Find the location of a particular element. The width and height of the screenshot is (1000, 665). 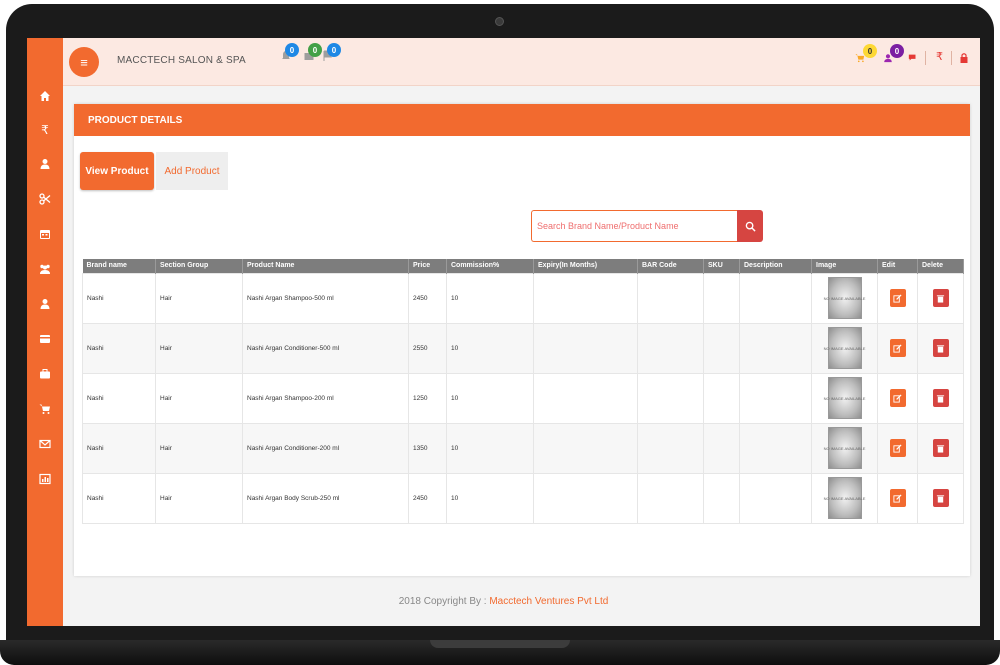

column-header: BAR Code is located at coordinates (670, 266).